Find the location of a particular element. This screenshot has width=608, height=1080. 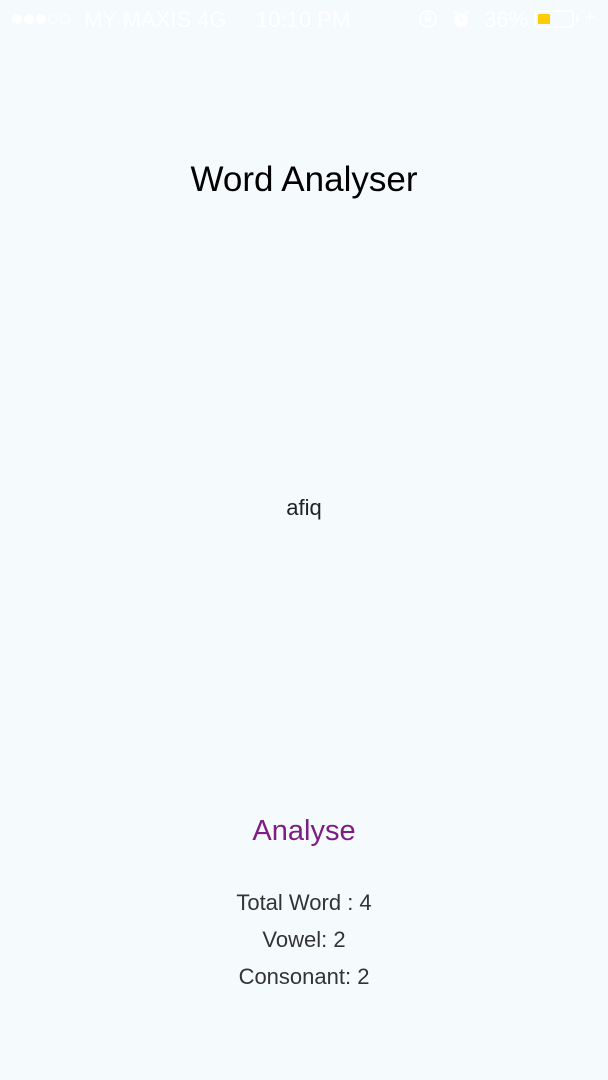

signal-strength-icon is located at coordinates (41, 19).